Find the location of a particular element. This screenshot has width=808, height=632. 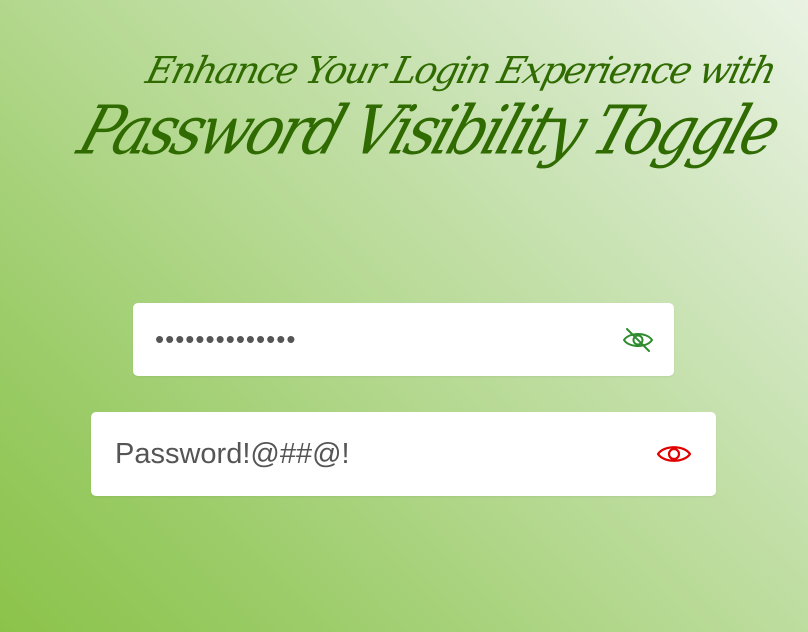

password-visibility-toggle-hide is located at coordinates (674, 454).